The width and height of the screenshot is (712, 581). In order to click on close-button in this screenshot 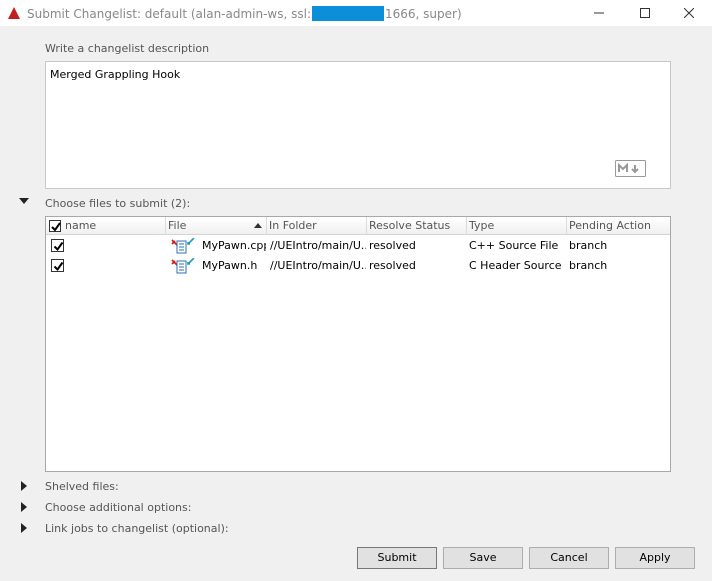, I will do `click(689, 13)`.